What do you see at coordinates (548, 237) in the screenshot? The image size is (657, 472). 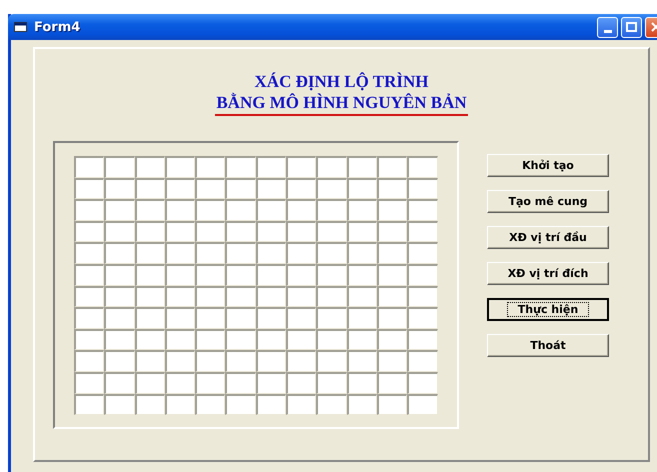 I see `command-button: XĐ vị trí đầu` at bounding box center [548, 237].